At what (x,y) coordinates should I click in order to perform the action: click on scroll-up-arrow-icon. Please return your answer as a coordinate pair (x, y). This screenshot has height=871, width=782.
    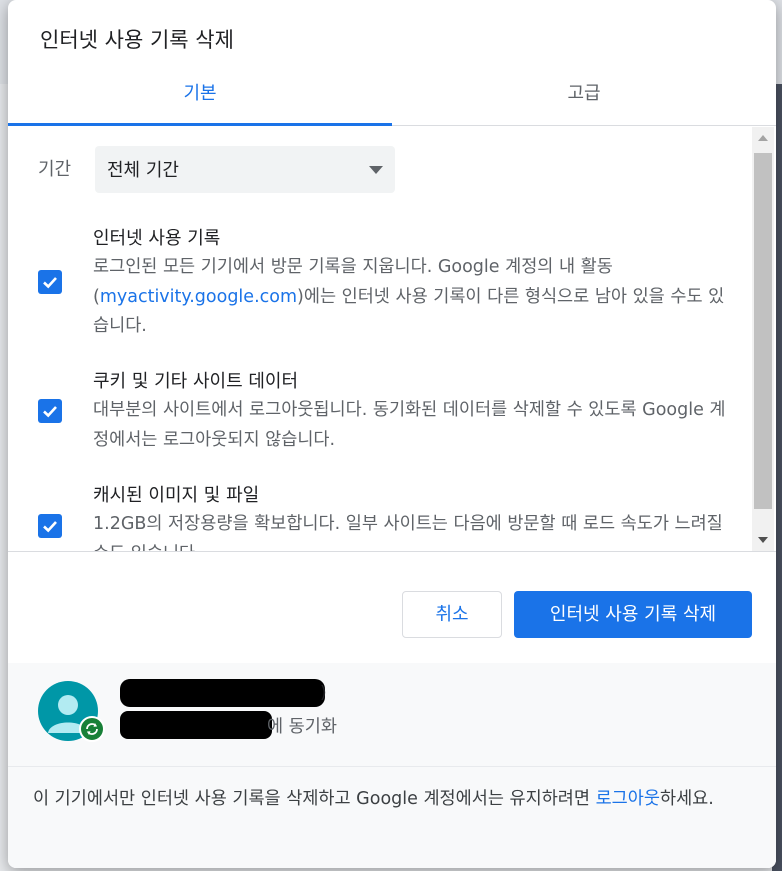
    Looking at the image, I should click on (763, 138).